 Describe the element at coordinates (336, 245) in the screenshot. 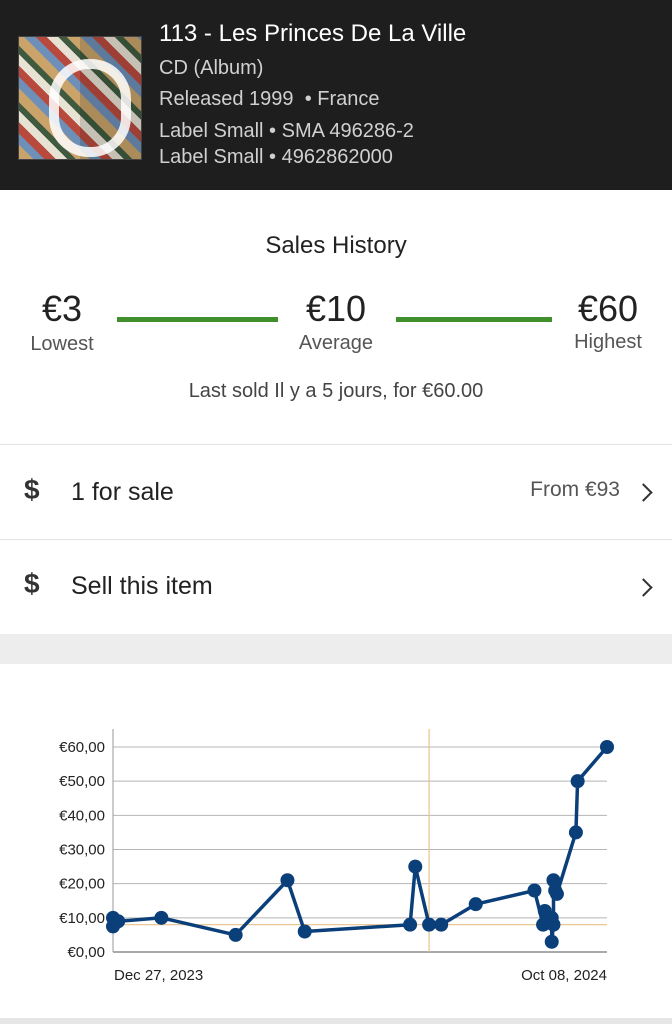

I see `sales-history-title: Sales History` at that location.